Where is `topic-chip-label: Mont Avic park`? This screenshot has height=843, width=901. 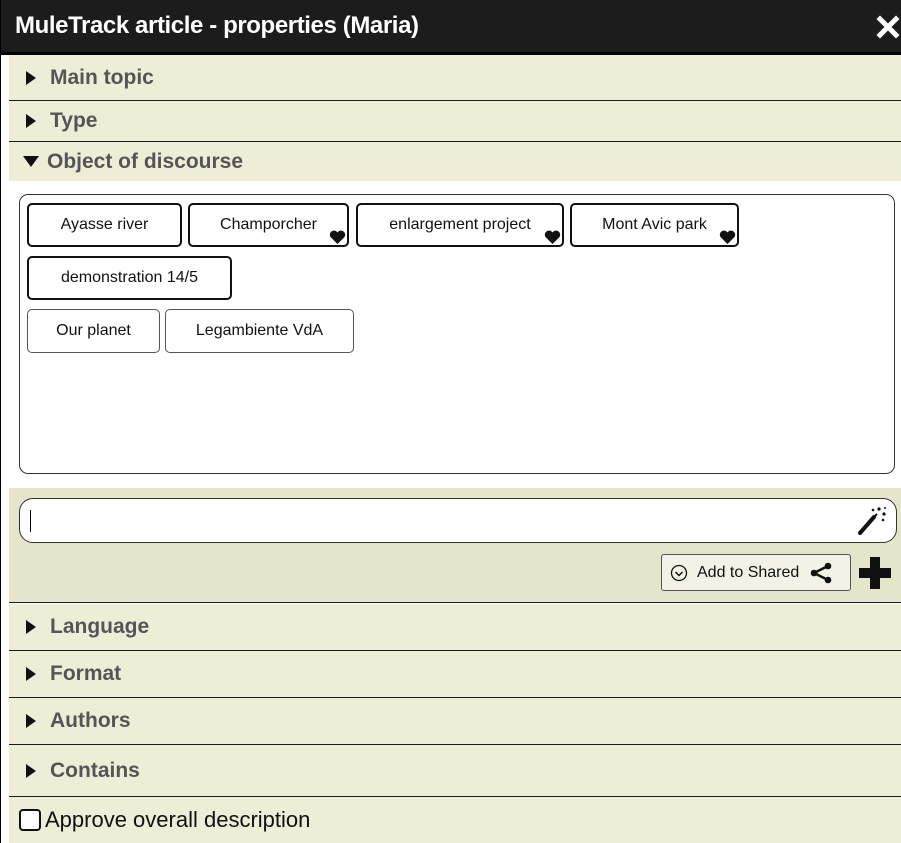
topic-chip-label: Mont Avic park is located at coordinates (654, 224).